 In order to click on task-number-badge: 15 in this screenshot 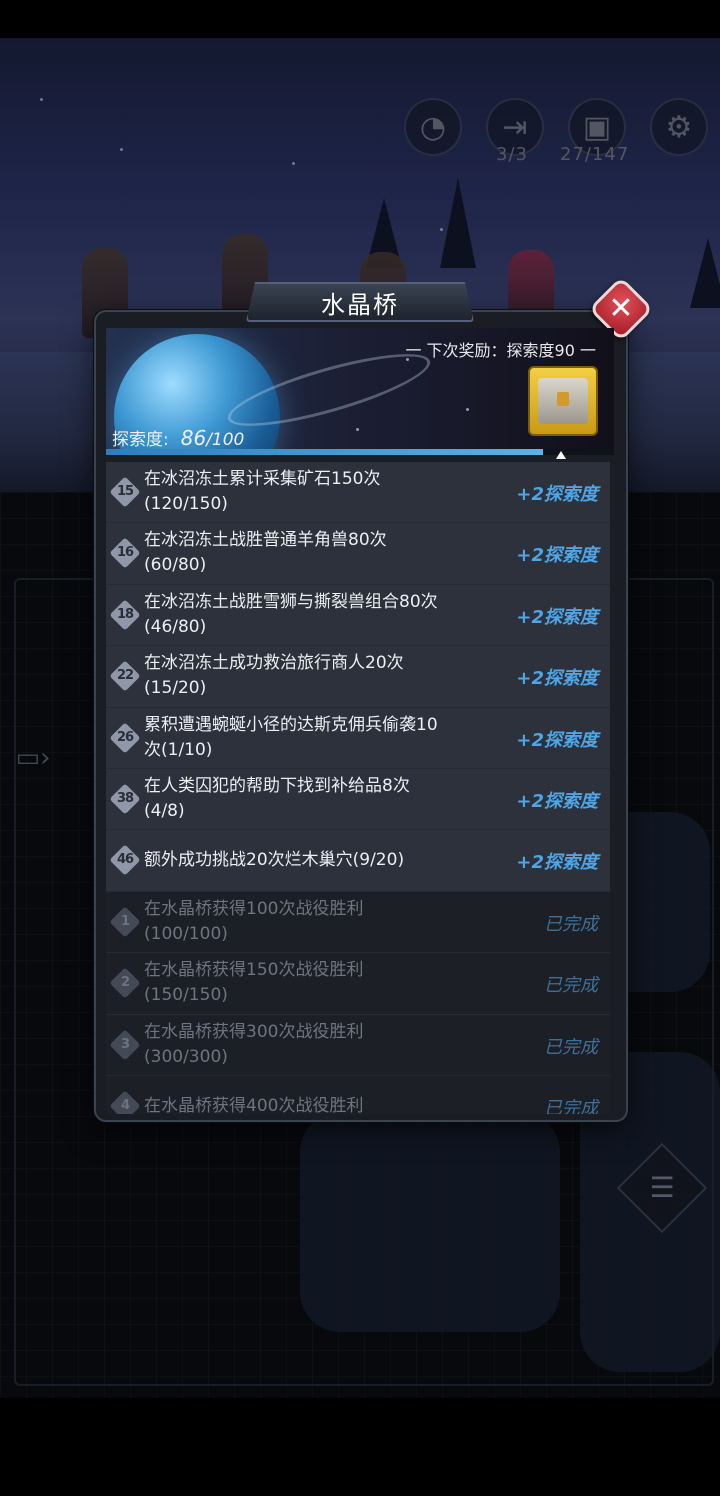, I will do `click(125, 492)`.